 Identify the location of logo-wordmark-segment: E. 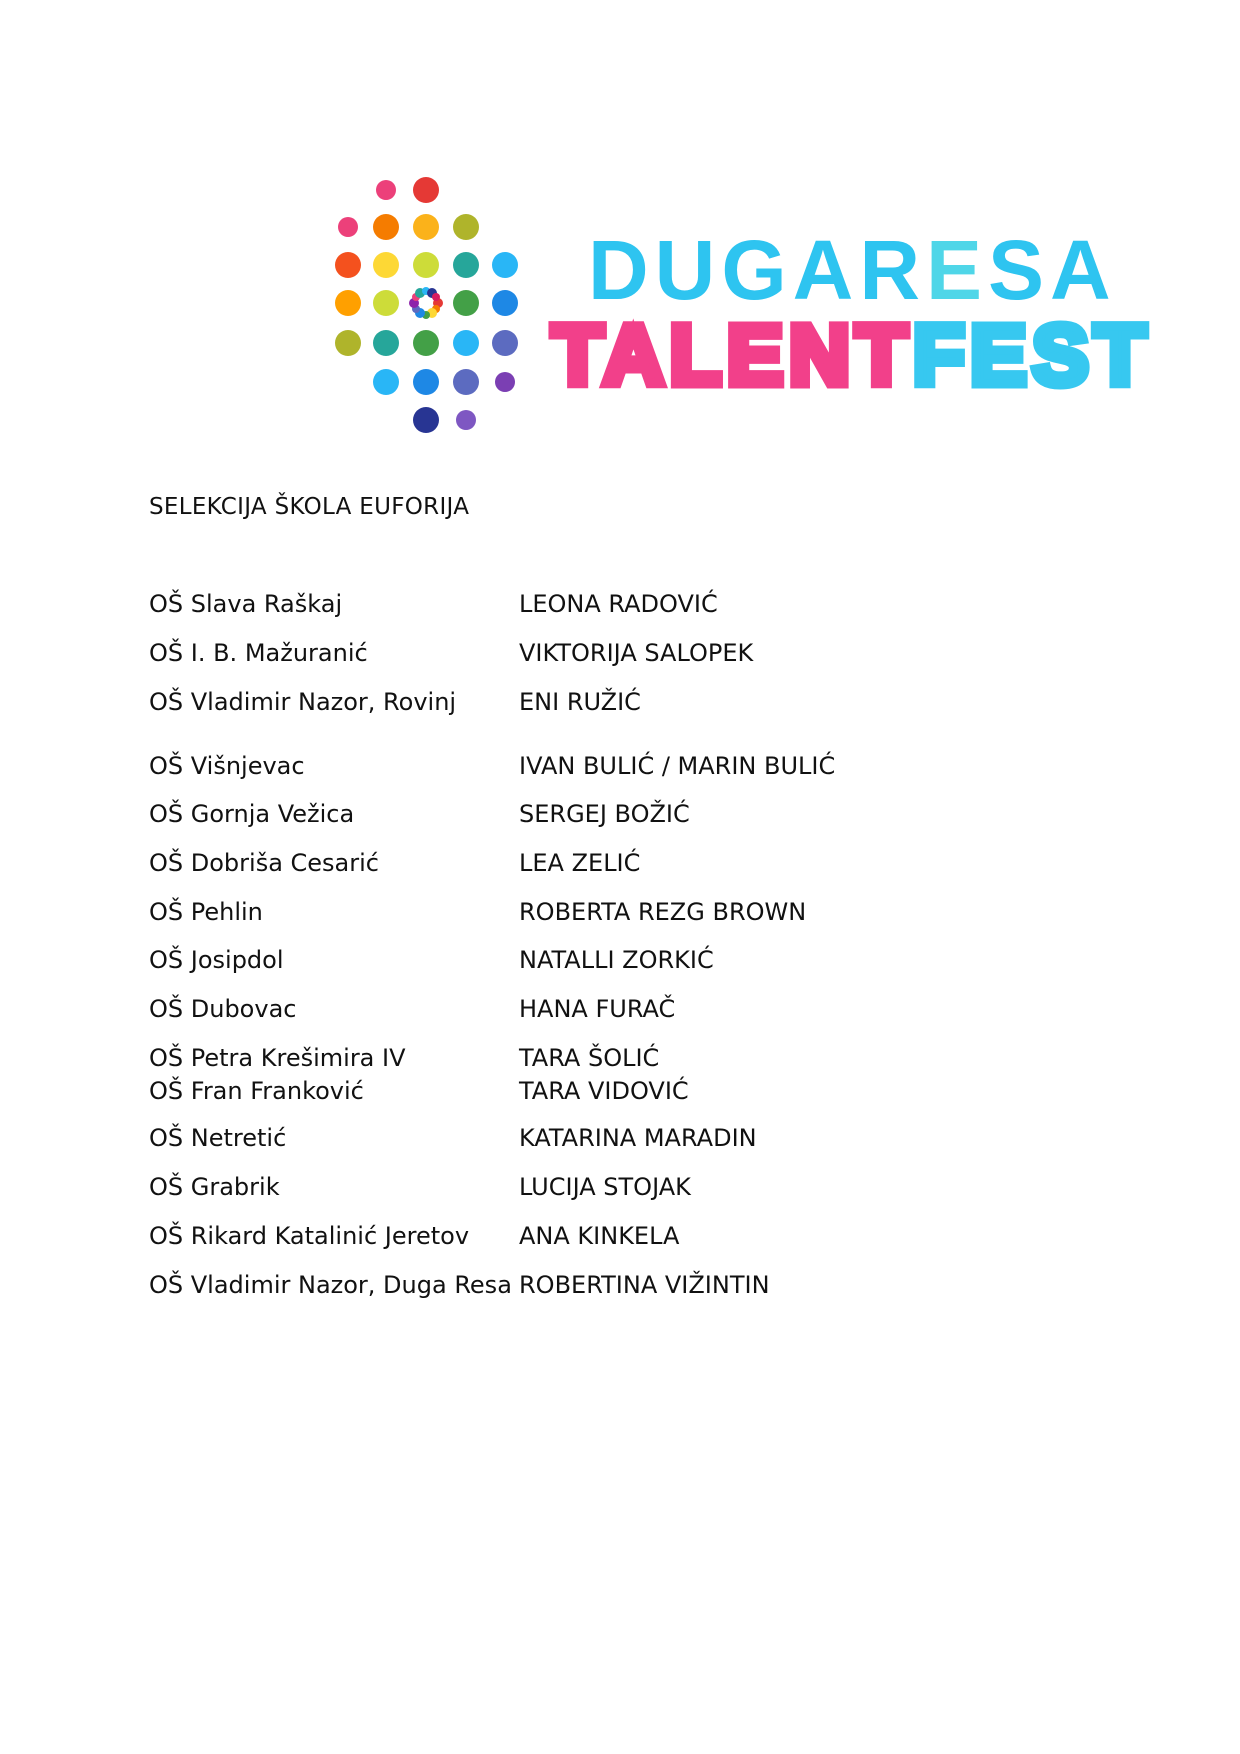
(957, 270).